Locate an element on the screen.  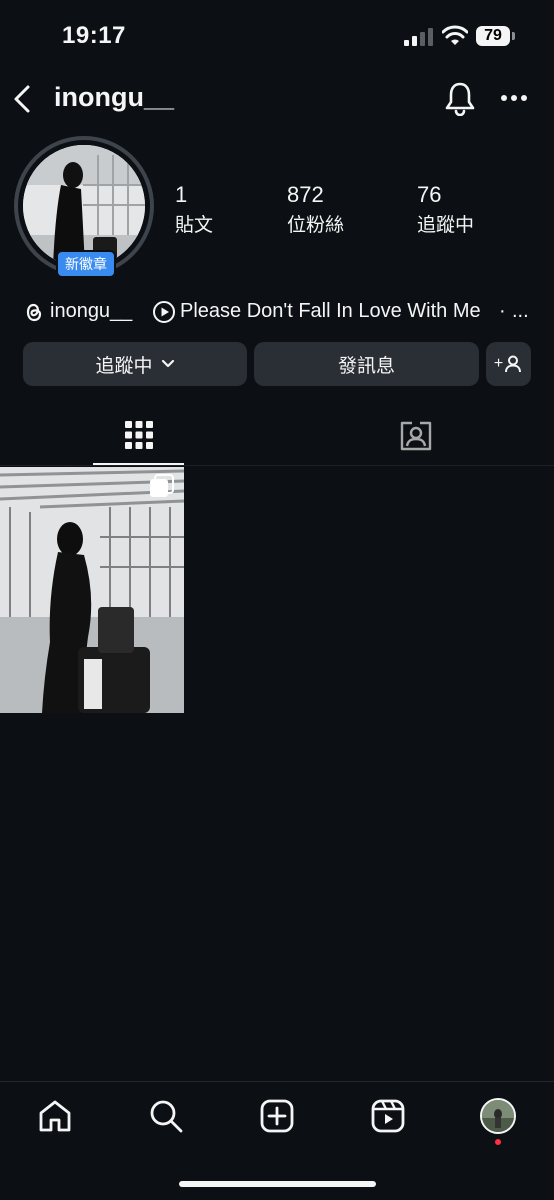
followers-label: 位粉絲 is located at coordinates (316, 225).